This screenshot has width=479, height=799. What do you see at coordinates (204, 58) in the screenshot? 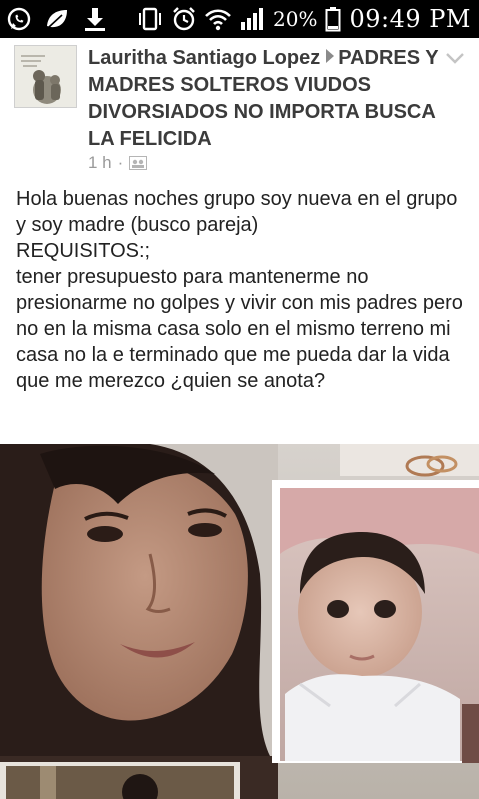
I see `author-name: Lauritha Santiago Lopez` at bounding box center [204, 58].